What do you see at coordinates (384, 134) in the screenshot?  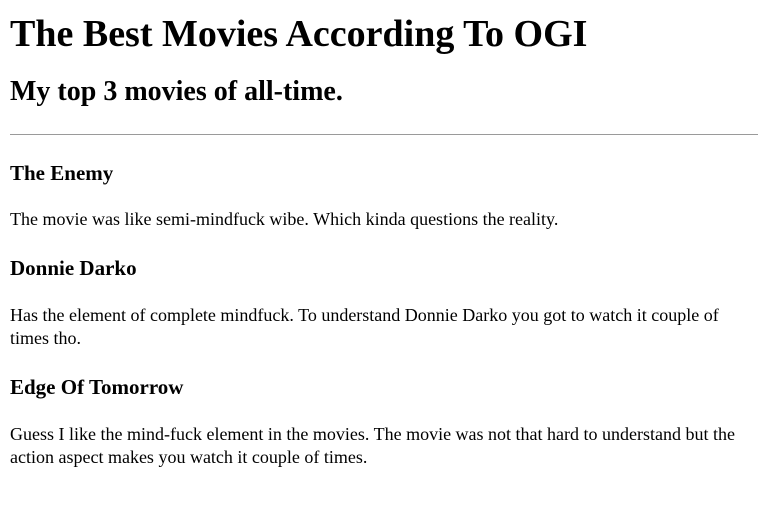 I see `divider` at bounding box center [384, 134].